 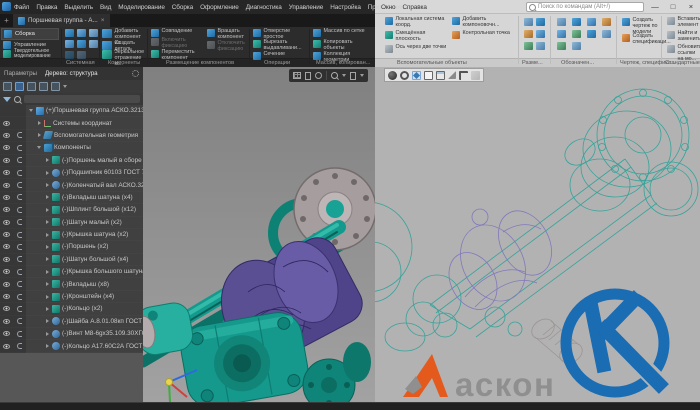 I want to click on tree-row: (-)Винт М8-6gх35.109.30ХГСА ГОС, so click(x=71, y=334).